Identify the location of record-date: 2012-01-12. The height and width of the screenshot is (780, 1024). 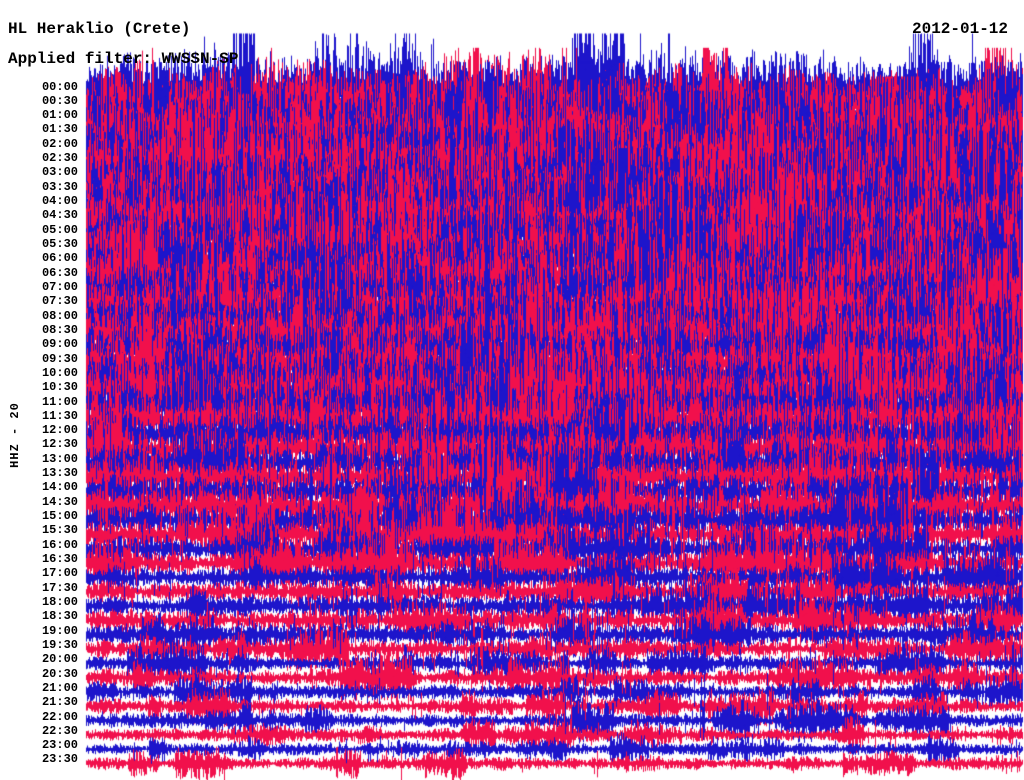
(959, 29).